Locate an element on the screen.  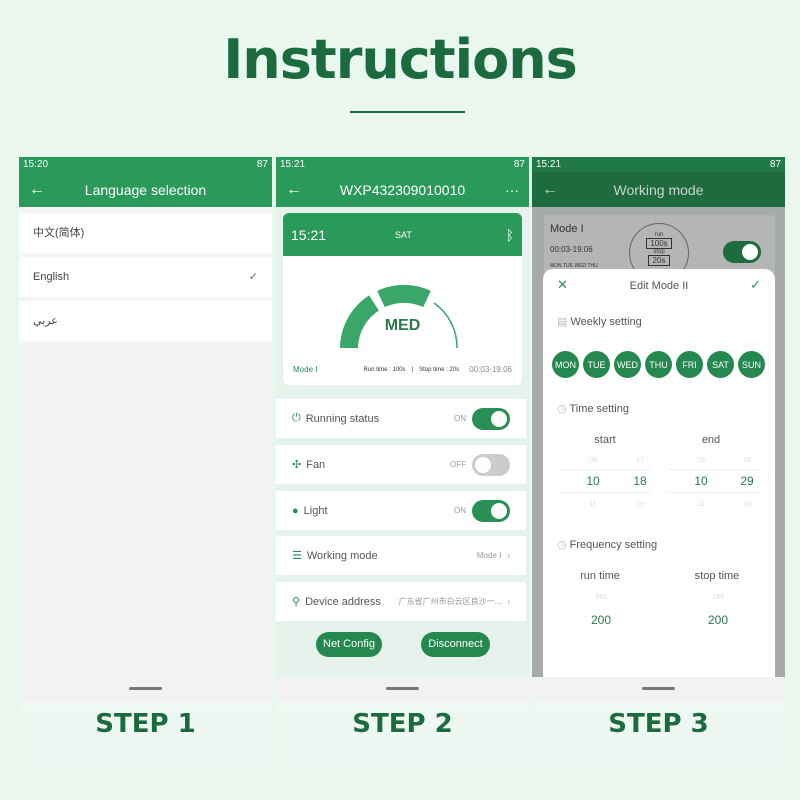
day-button: TUE is located at coordinates (596, 364).